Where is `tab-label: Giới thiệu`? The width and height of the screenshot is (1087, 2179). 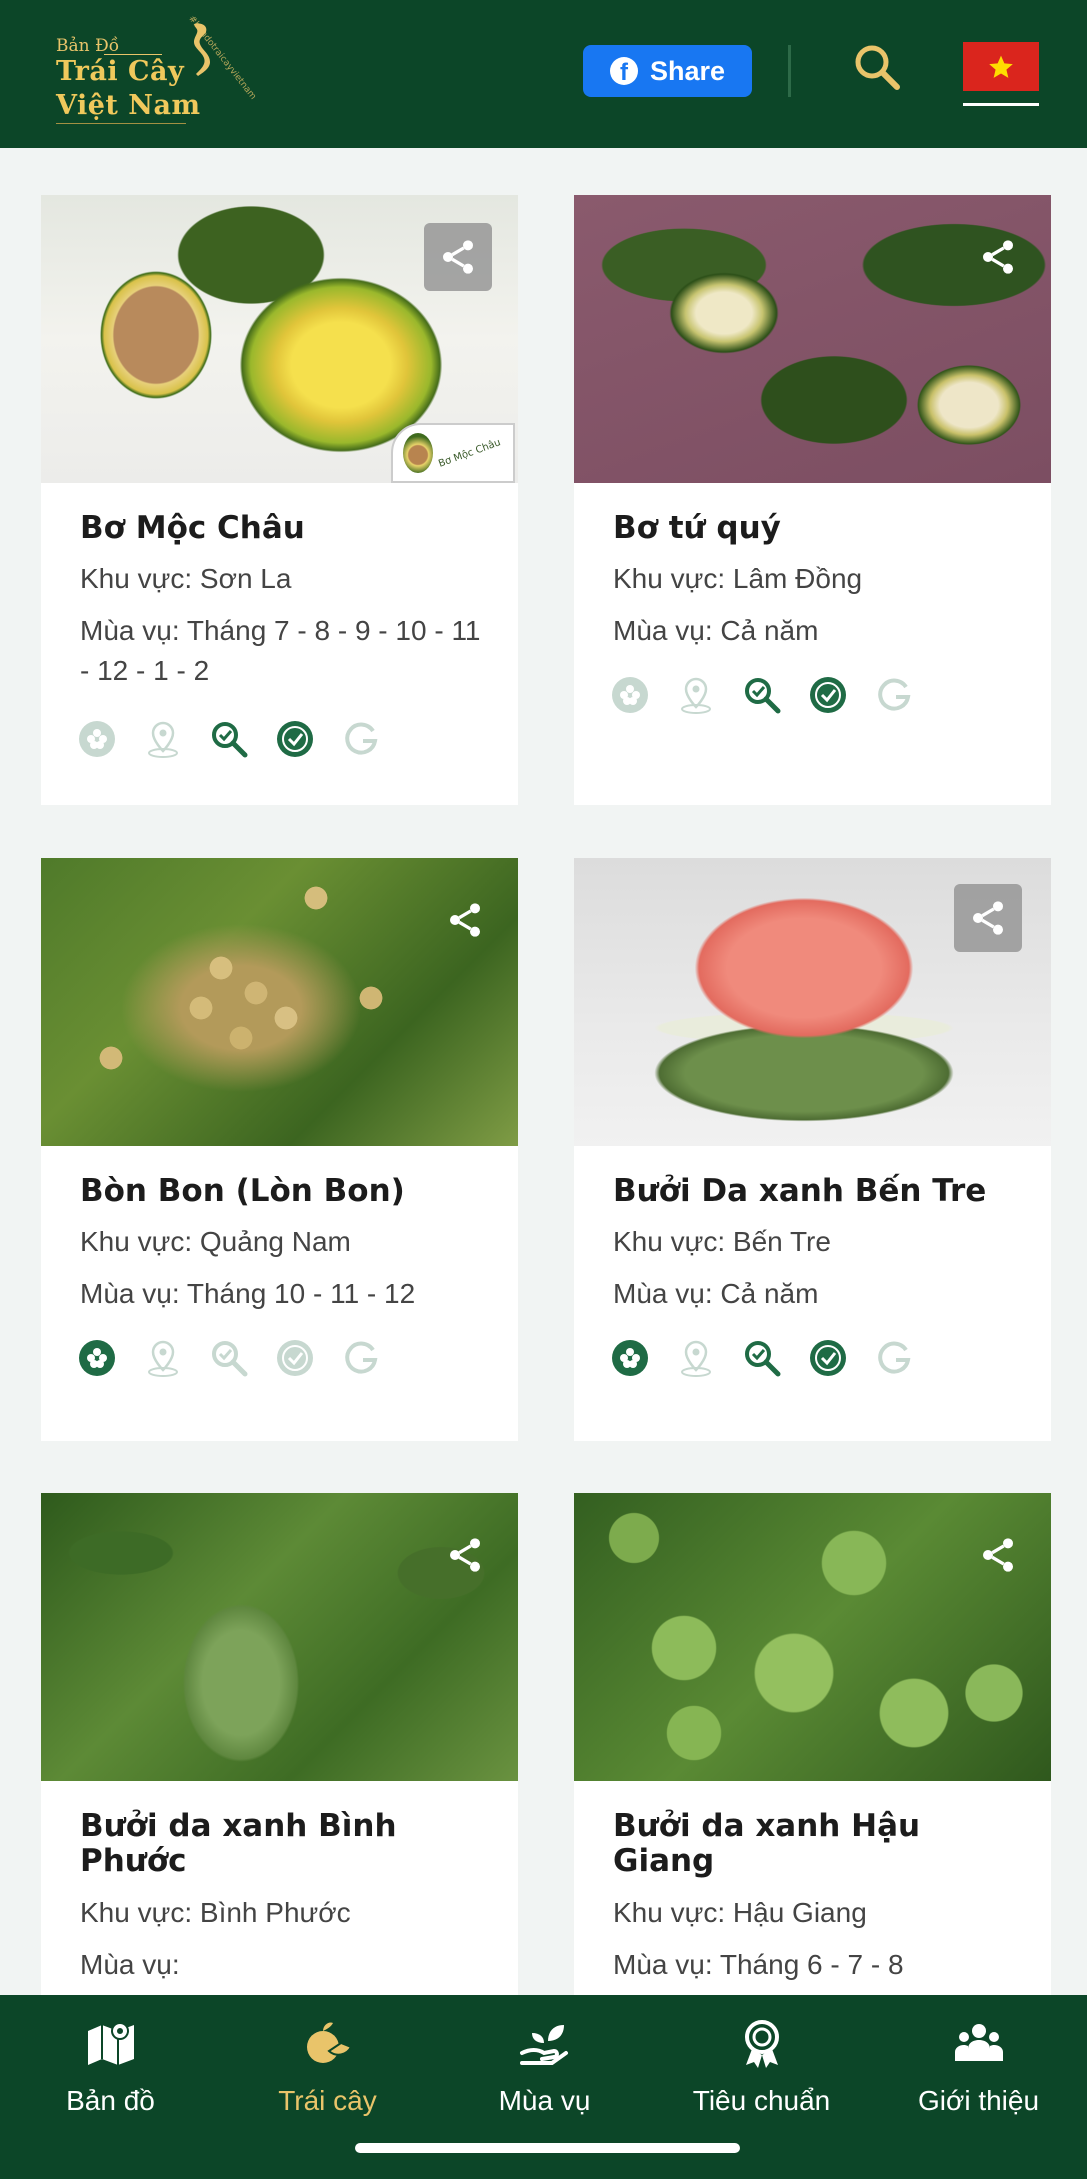
tab-label: Giới thiệu is located at coordinates (978, 2100).